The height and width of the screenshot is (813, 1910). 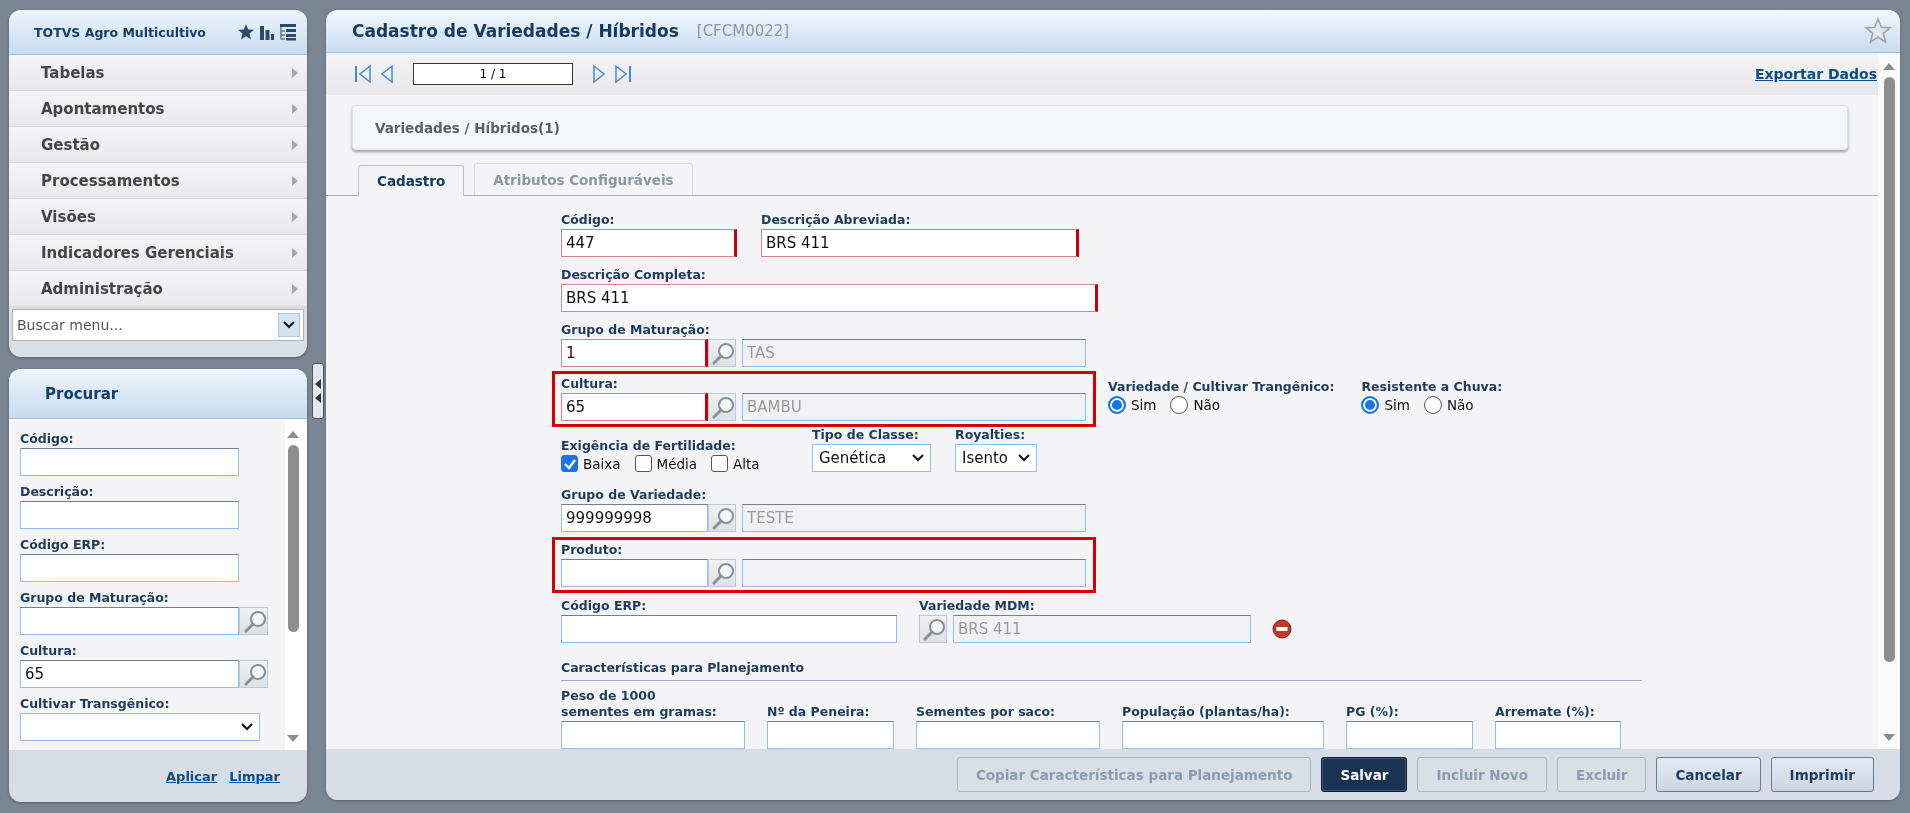 What do you see at coordinates (1373, 712) in the screenshot?
I see `field-label: PG (%):` at bounding box center [1373, 712].